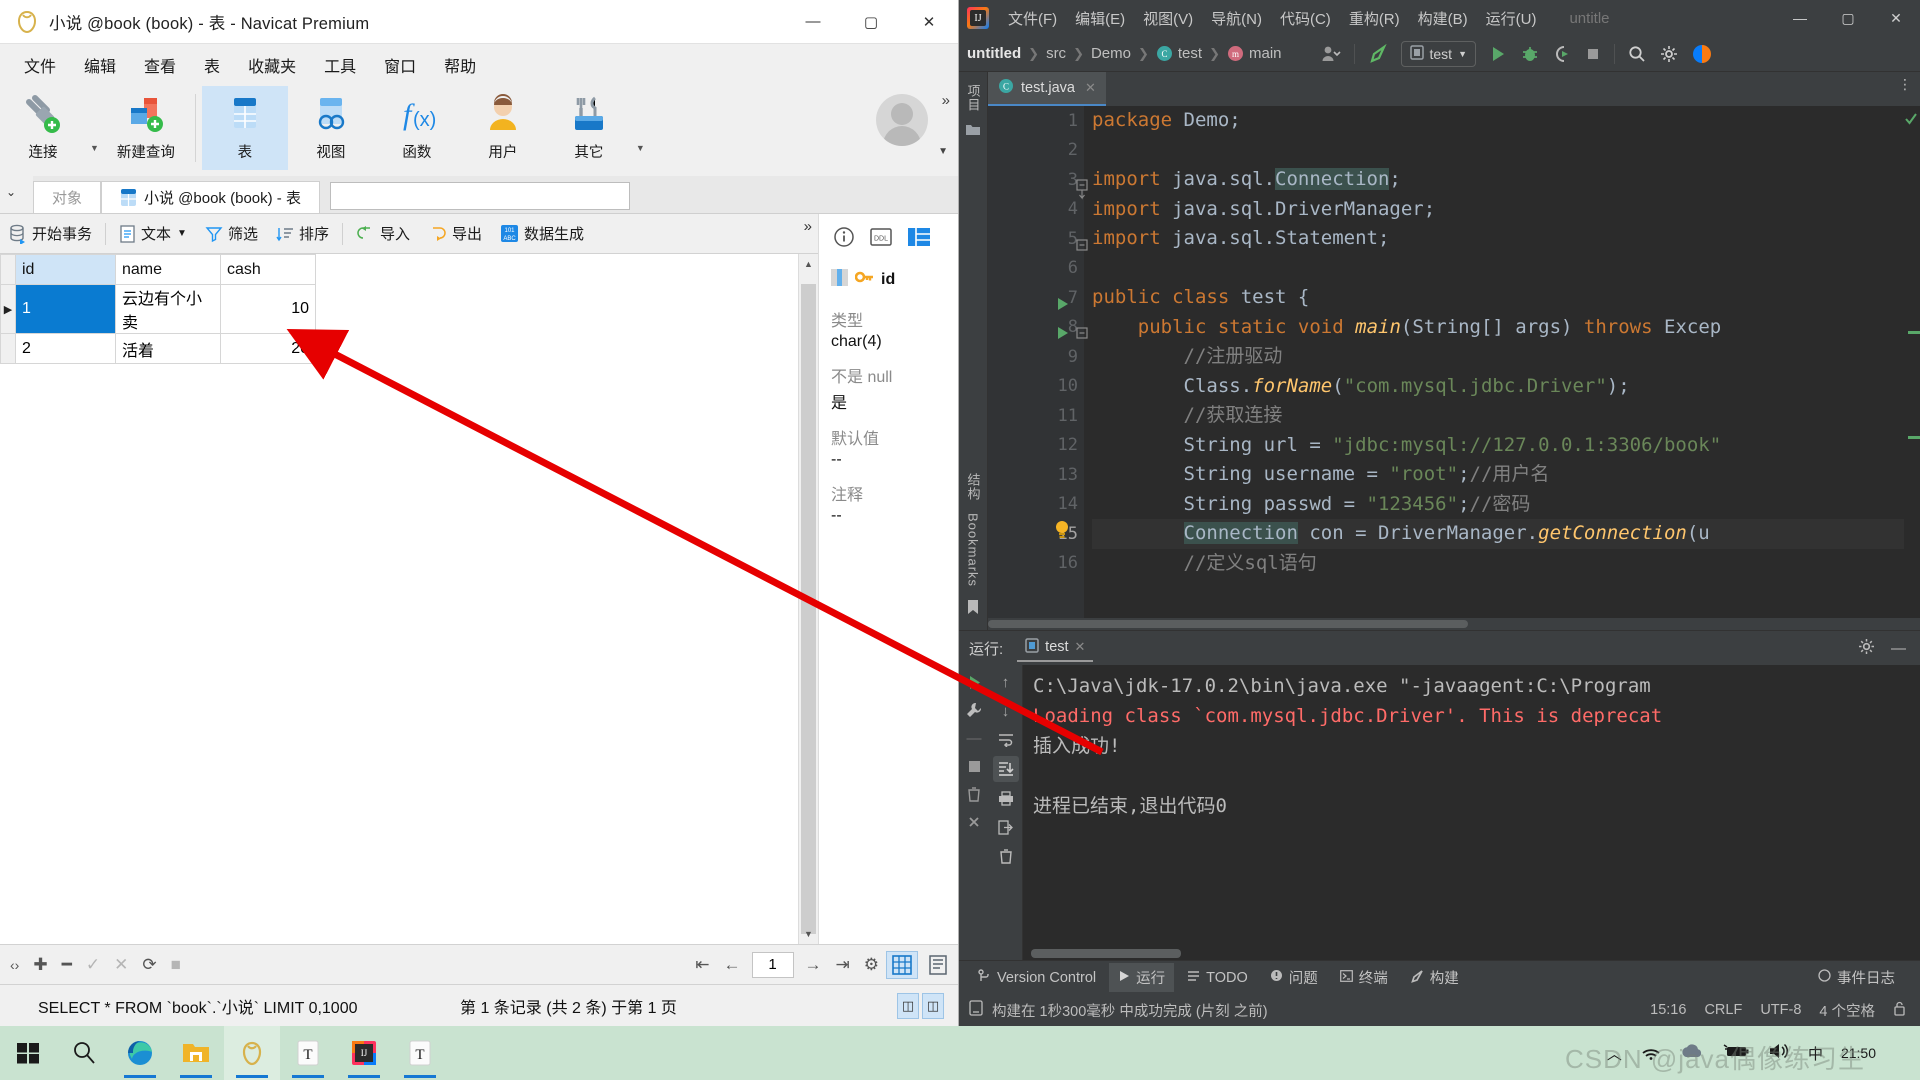  I want to click on menu-edit: 编辑, so click(100, 65).